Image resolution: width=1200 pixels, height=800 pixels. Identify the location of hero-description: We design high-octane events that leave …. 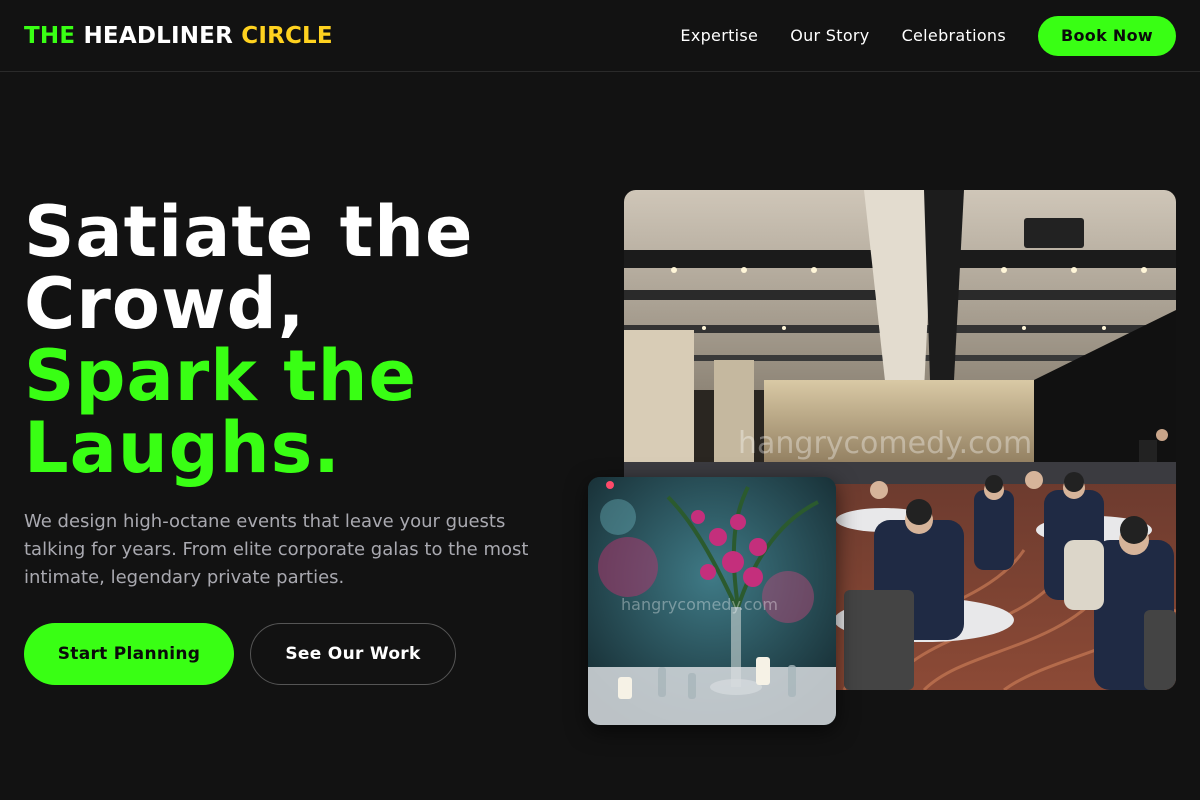
(276, 549).